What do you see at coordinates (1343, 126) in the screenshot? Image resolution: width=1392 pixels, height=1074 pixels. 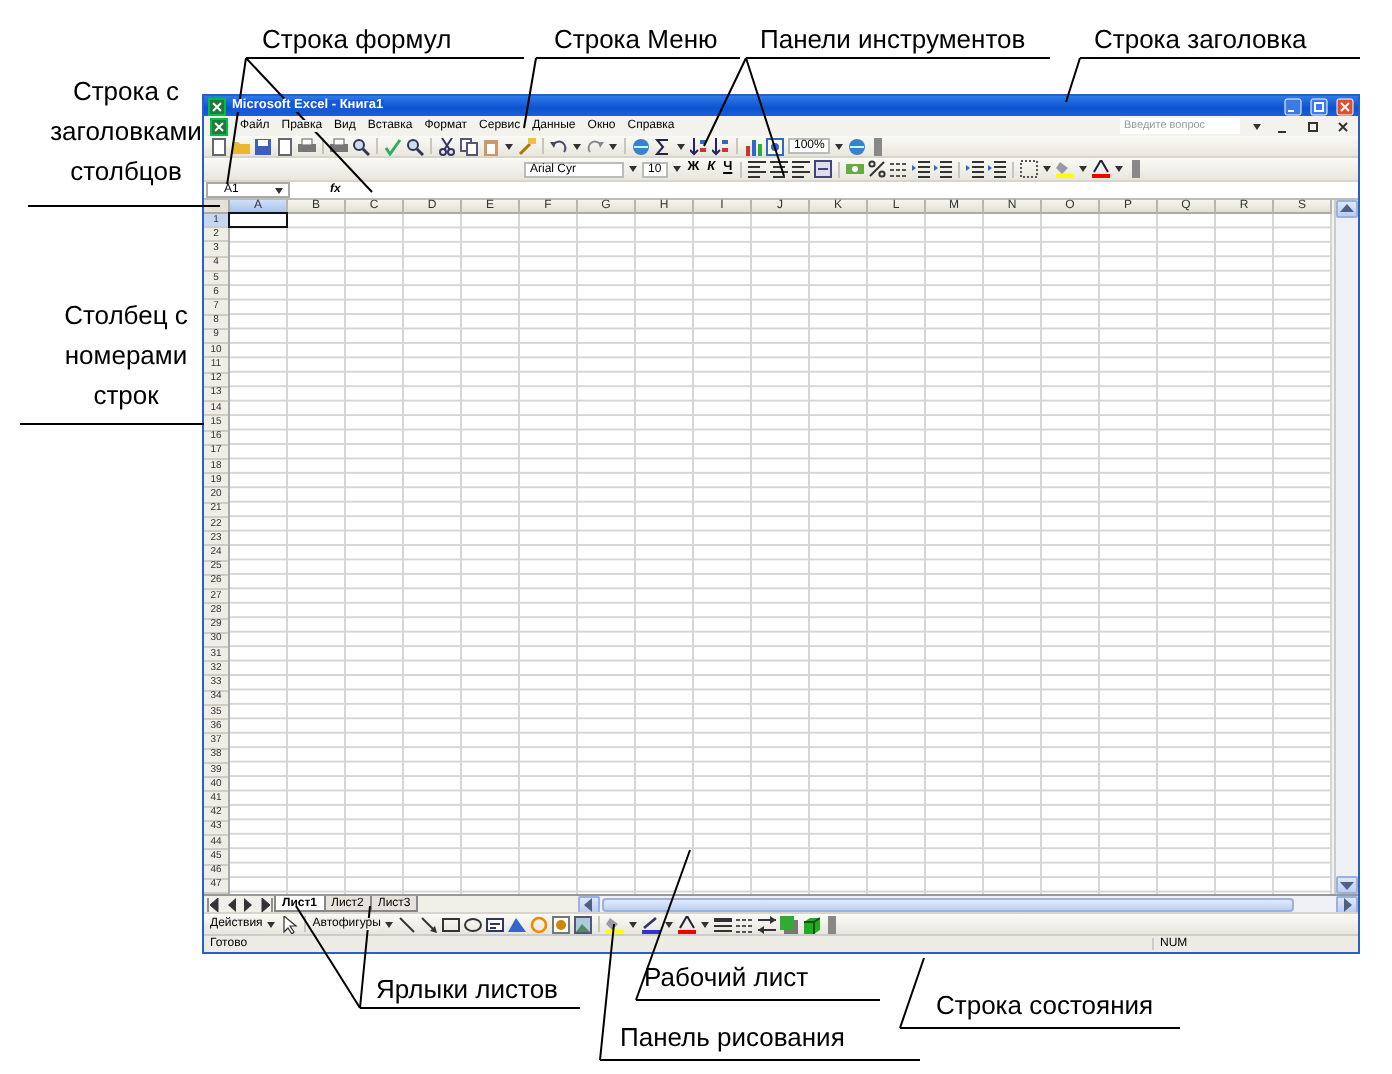 I see `close-icon` at bounding box center [1343, 126].